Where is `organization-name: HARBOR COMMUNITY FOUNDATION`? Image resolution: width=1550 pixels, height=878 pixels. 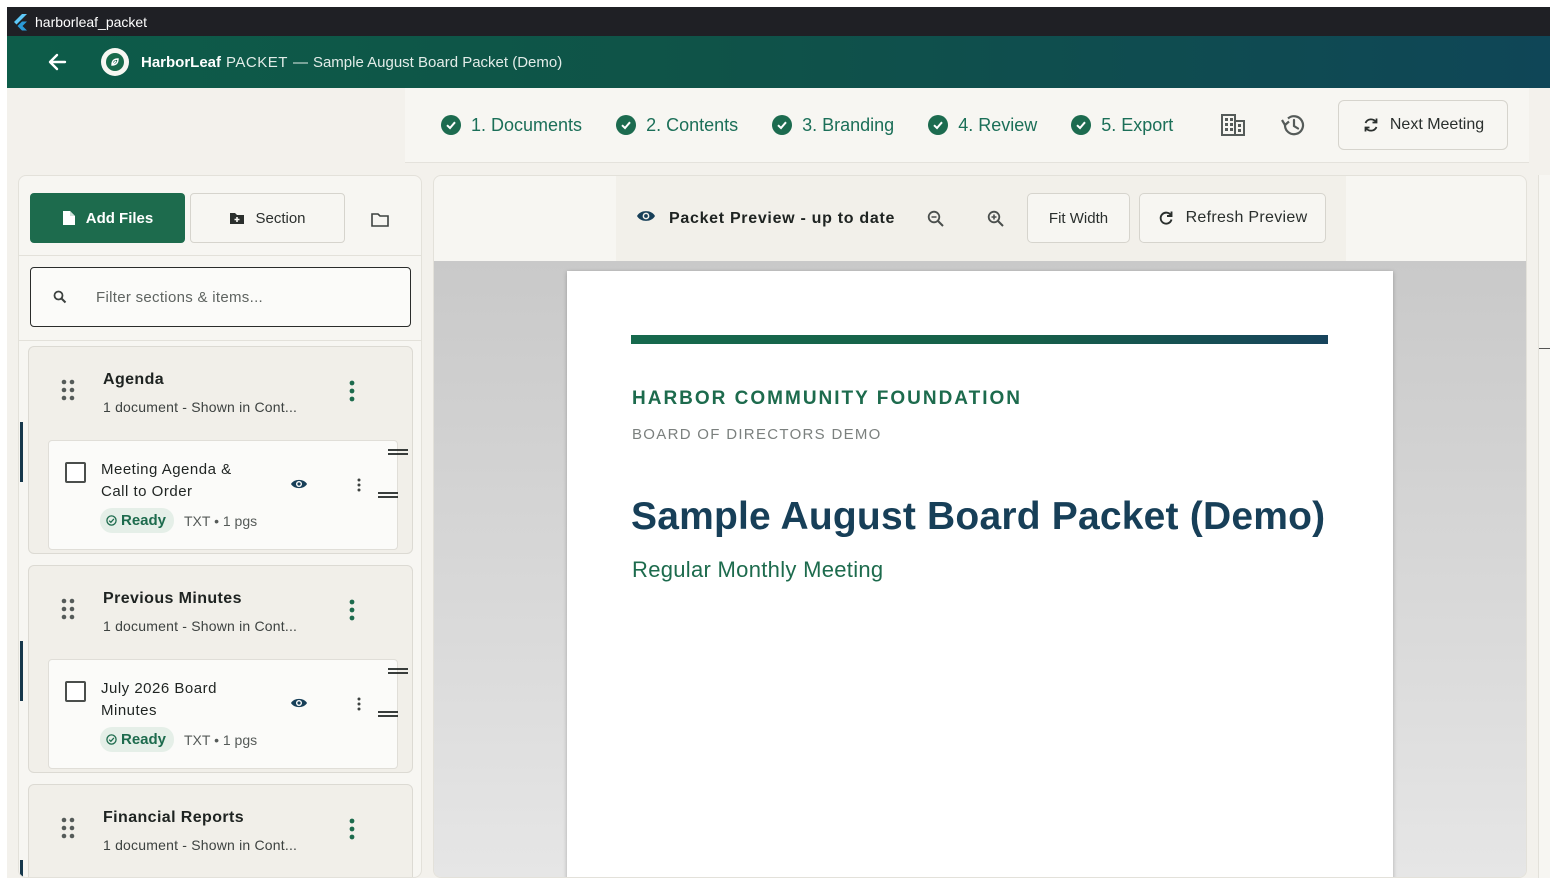 organization-name: HARBOR COMMUNITY FOUNDATION is located at coordinates (827, 398).